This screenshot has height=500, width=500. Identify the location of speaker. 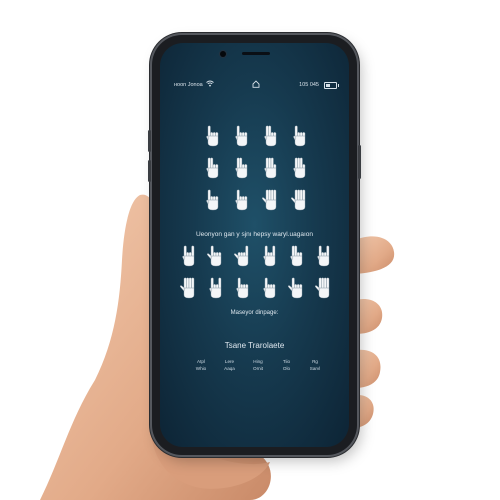
(256, 53).